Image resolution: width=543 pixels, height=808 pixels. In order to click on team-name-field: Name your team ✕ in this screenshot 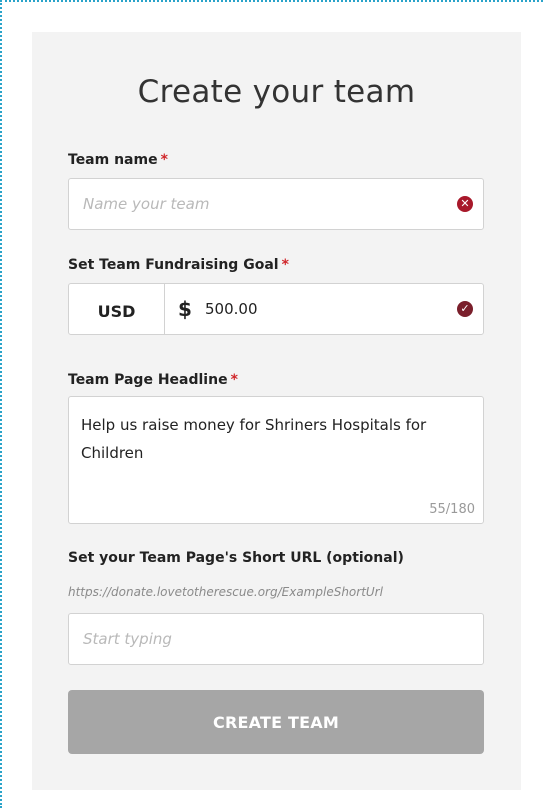, I will do `click(276, 204)`.